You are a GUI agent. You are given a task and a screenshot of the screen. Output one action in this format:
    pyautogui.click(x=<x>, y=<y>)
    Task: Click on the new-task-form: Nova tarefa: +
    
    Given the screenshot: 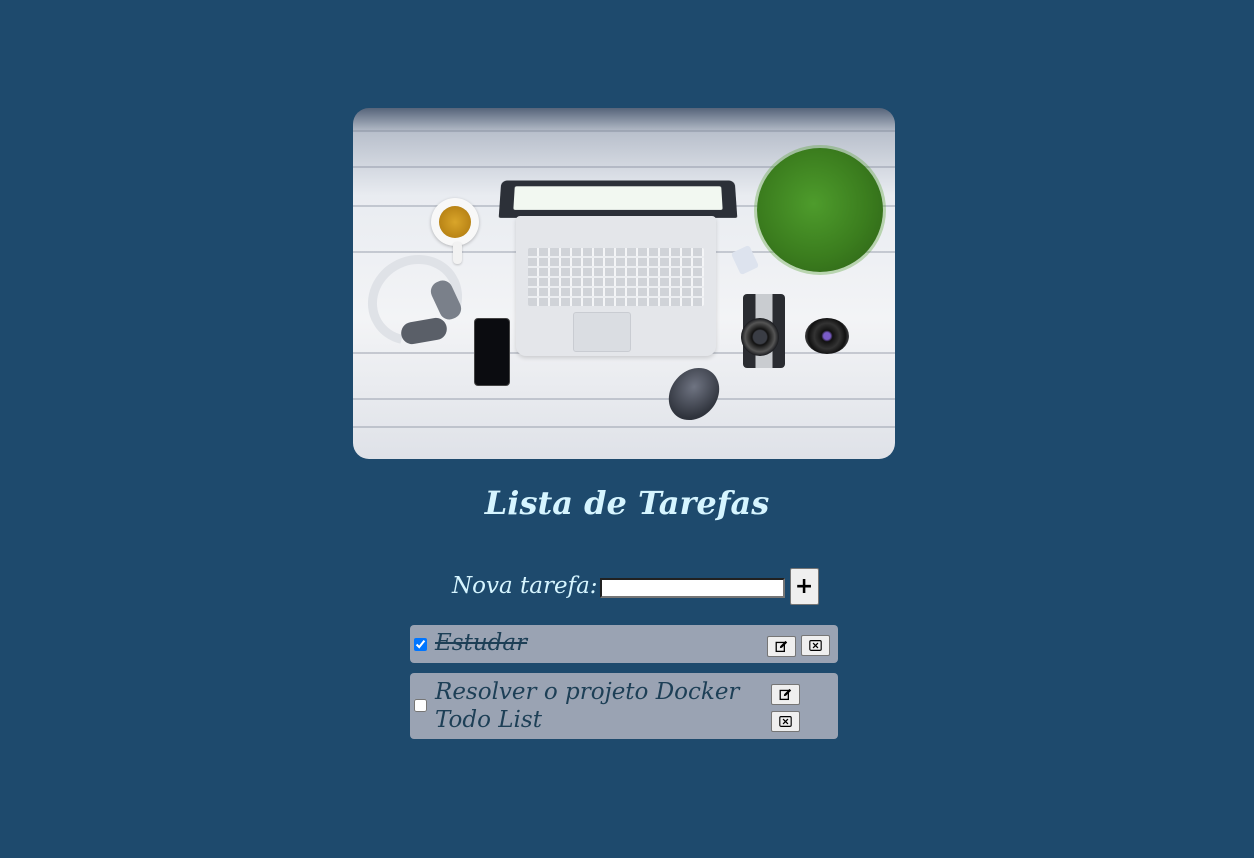 What is the action you would take?
    pyautogui.click(x=635, y=586)
    